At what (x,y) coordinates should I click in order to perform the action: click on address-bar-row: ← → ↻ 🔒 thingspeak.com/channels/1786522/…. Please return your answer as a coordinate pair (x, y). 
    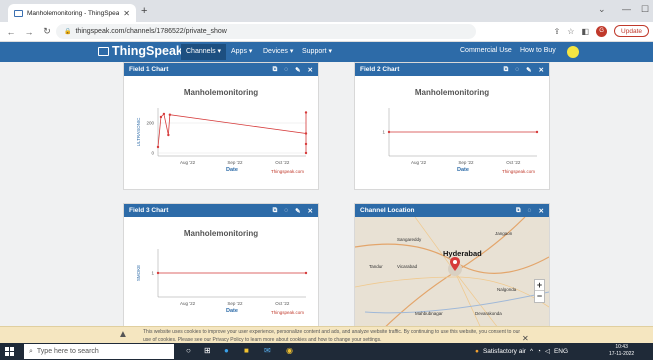
    Looking at the image, I should click on (326, 32).